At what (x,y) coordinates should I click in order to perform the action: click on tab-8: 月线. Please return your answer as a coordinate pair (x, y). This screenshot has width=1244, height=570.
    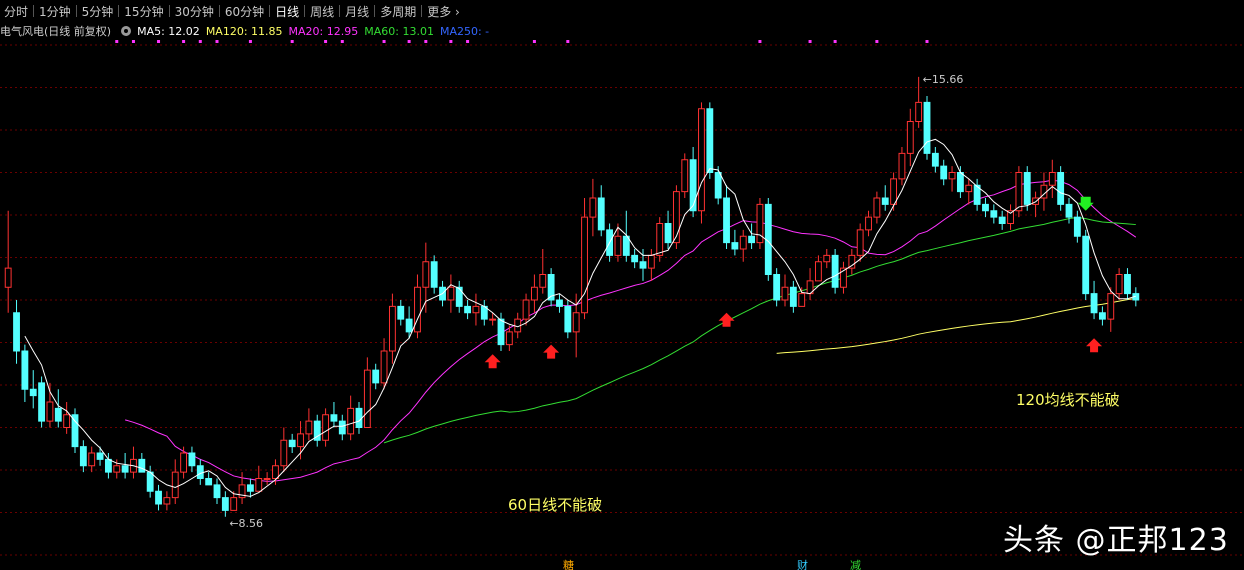
    Looking at the image, I should click on (357, 11).